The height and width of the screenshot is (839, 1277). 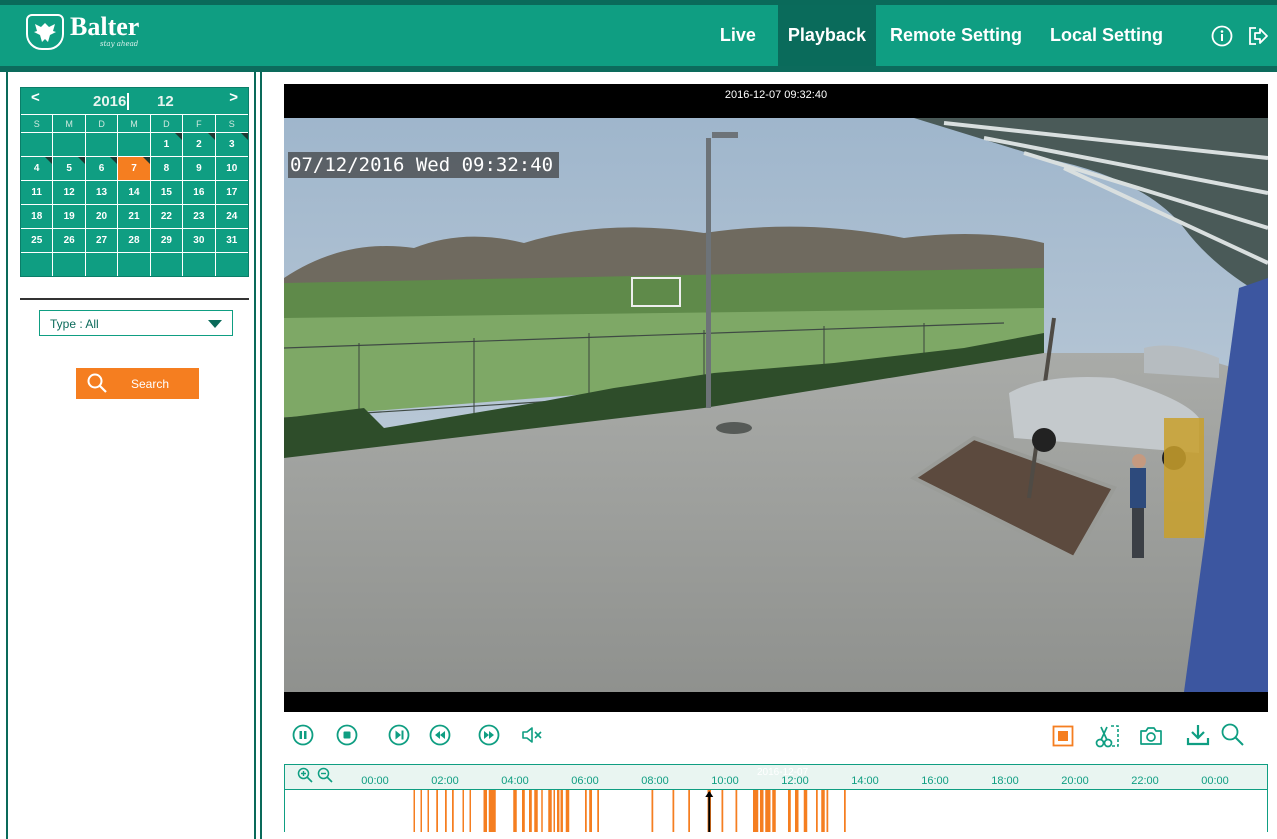 What do you see at coordinates (232, 144) in the screenshot?
I see `calendar-day: 3` at bounding box center [232, 144].